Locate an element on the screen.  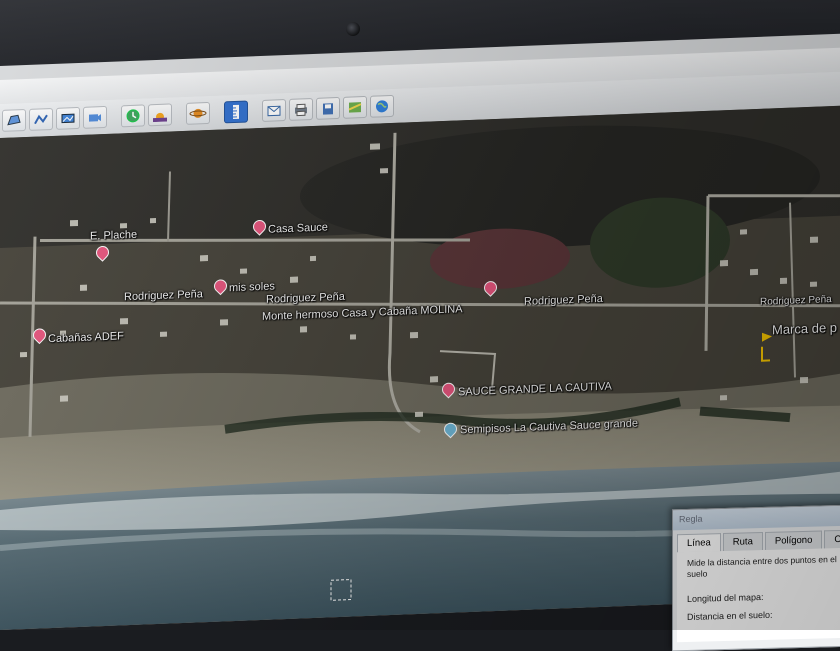
record-tour-icon is located at coordinates (95, 118).